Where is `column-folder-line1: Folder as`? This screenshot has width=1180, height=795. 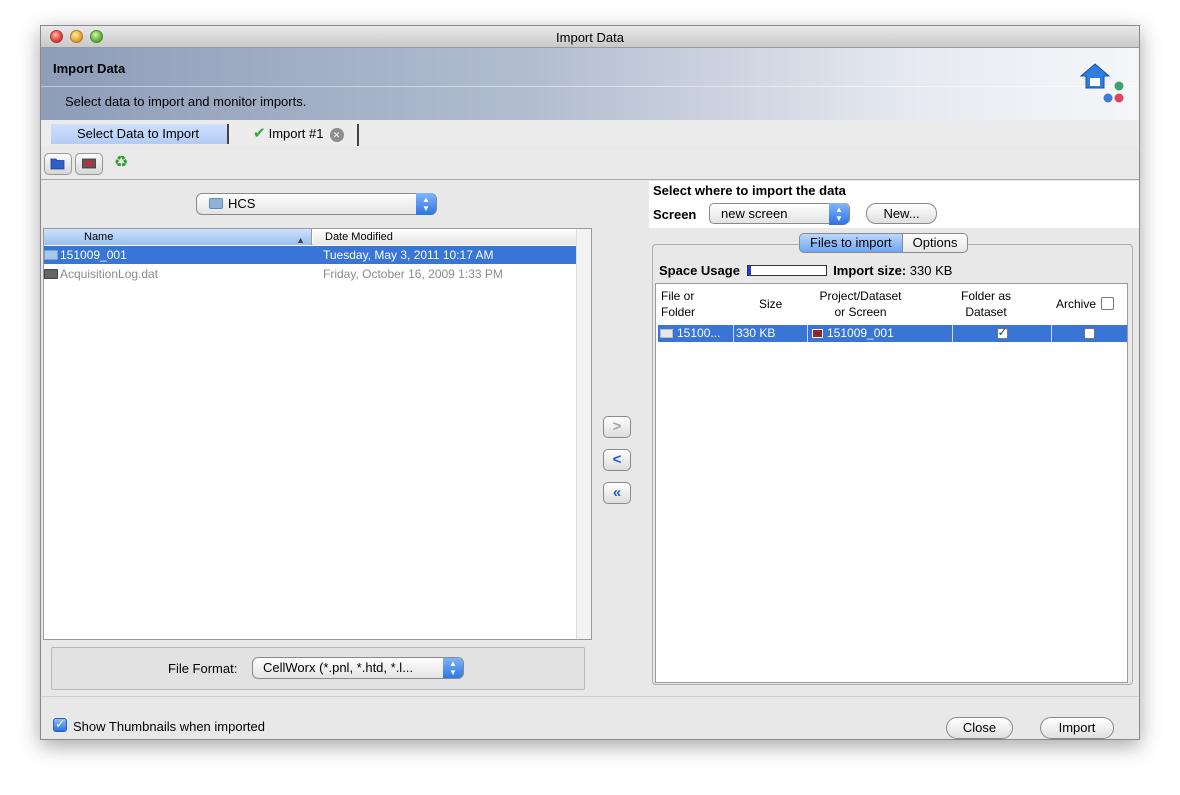 column-folder-line1: Folder as is located at coordinates (986, 296).